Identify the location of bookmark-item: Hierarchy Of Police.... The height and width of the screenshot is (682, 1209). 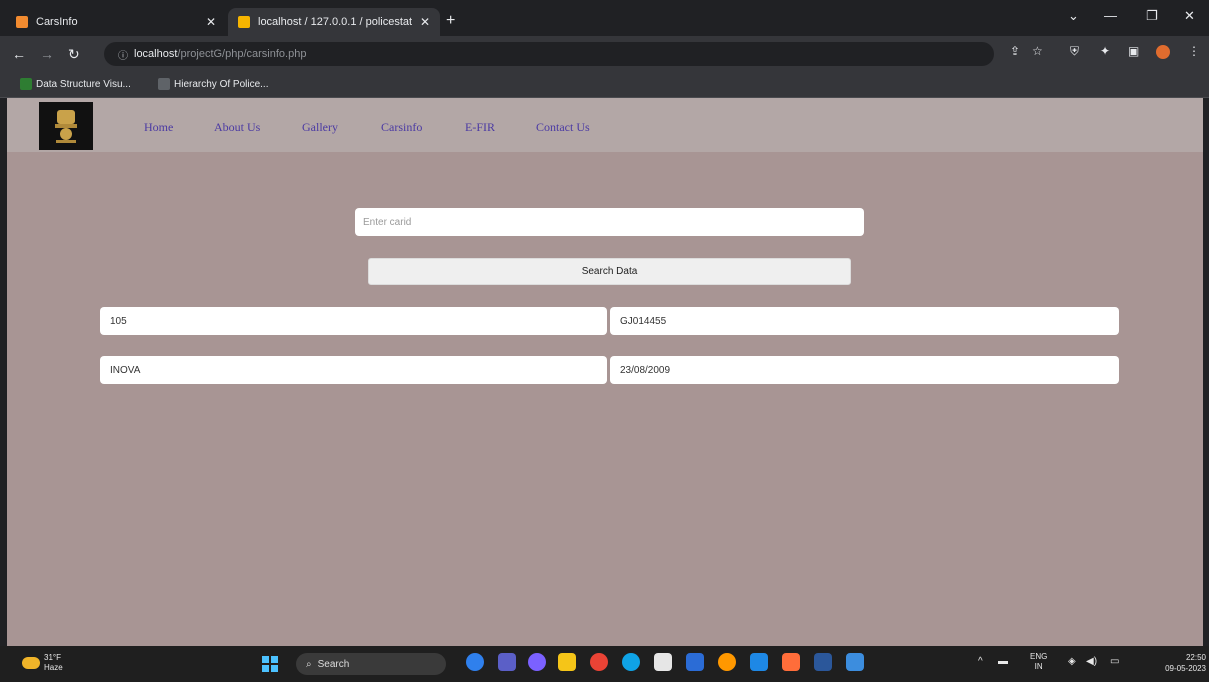
(213, 84).